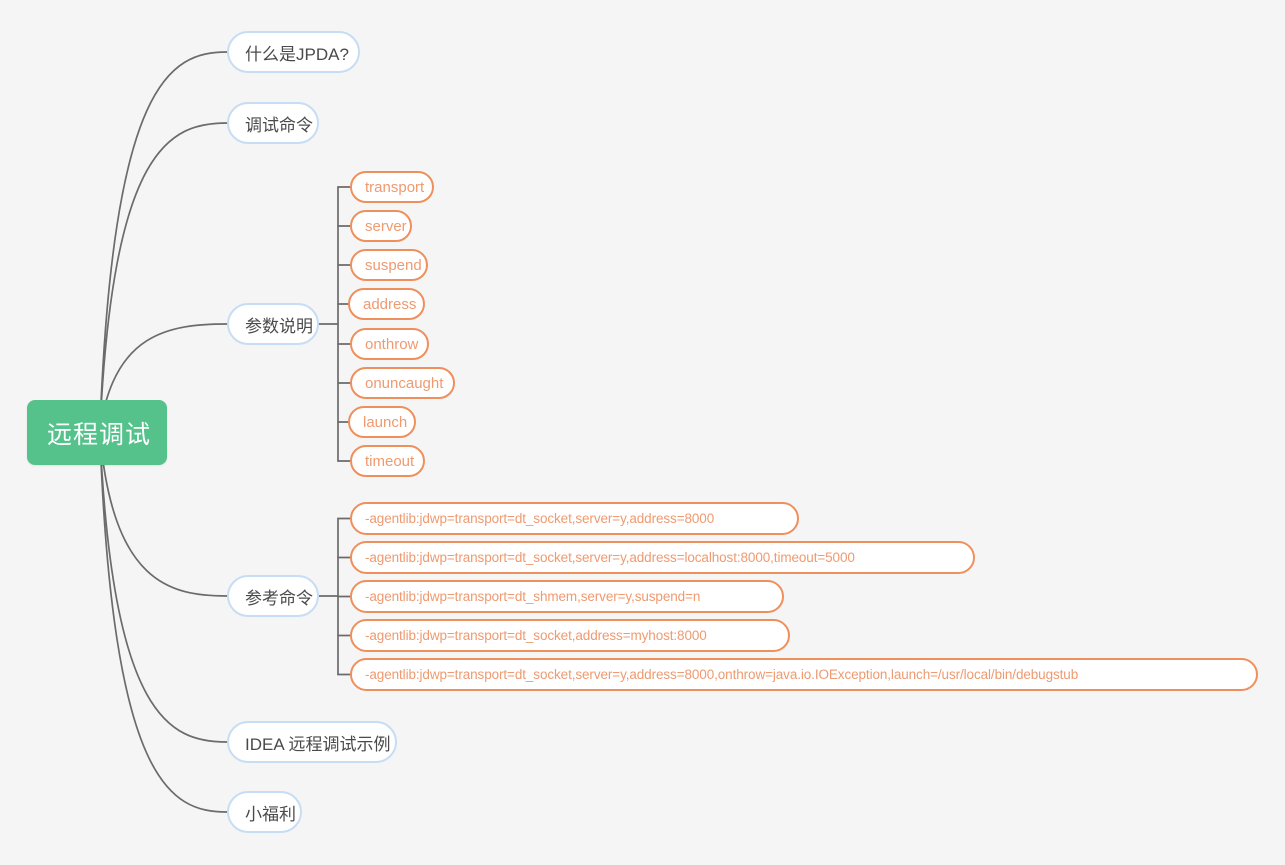  I want to click on branch-node-2: 参数说明, so click(273, 324).